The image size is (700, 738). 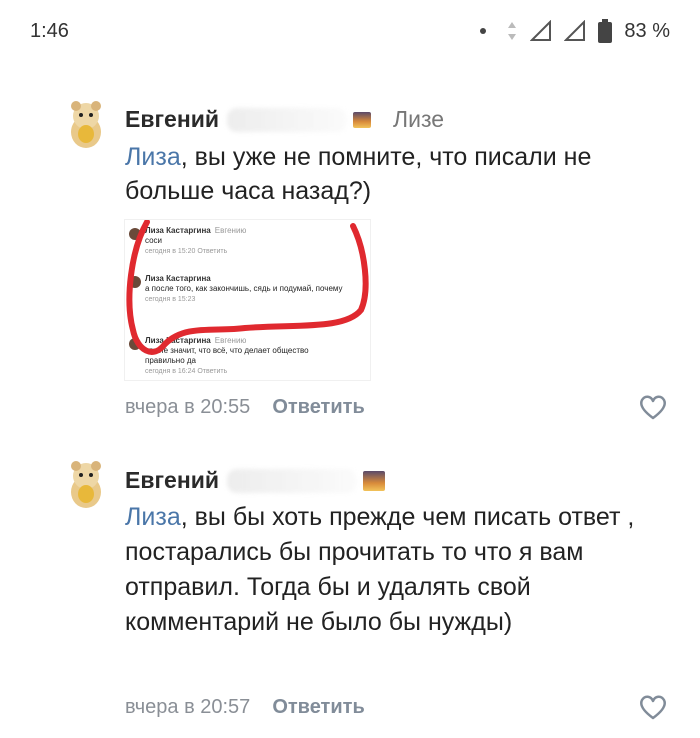 I want to click on comment-author: Евгений Лизе, so click(x=284, y=119).